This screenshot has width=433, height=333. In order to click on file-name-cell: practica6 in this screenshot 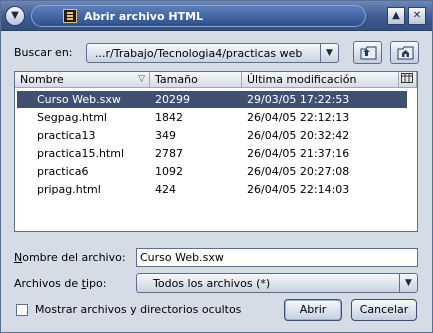, I will do `click(63, 171)`.